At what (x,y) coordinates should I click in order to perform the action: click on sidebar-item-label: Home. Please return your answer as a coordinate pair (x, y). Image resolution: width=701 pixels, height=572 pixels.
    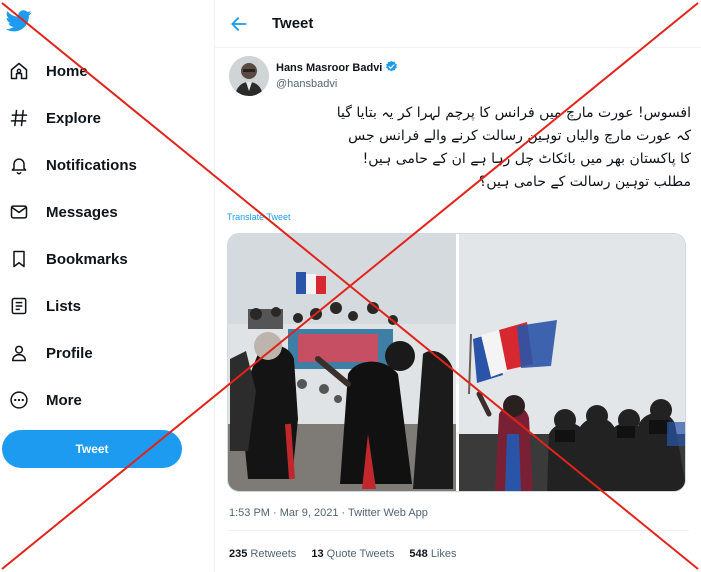
    Looking at the image, I should click on (67, 71).